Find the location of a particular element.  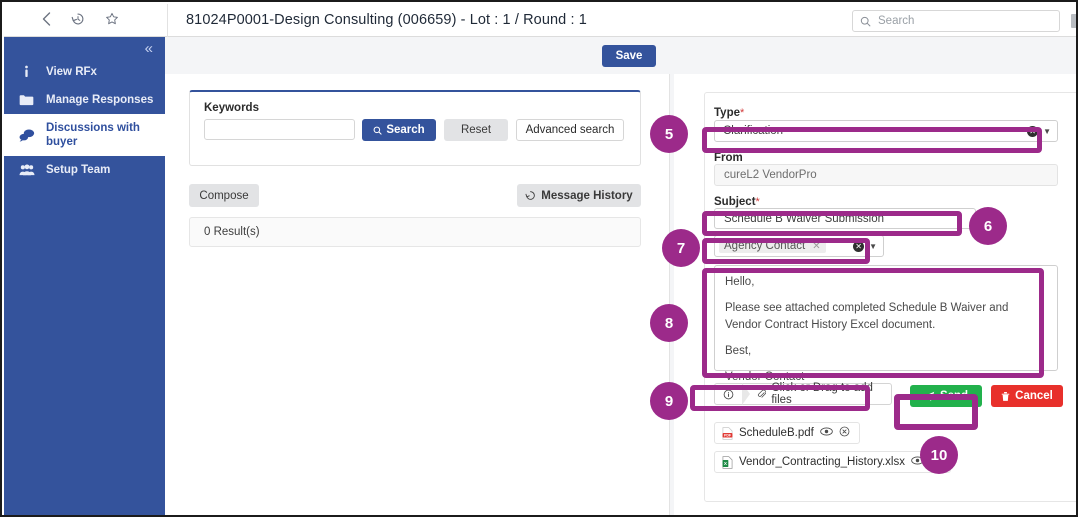

sidebar-item-label: Discussions with buyer is located at coordinates (93, 135).